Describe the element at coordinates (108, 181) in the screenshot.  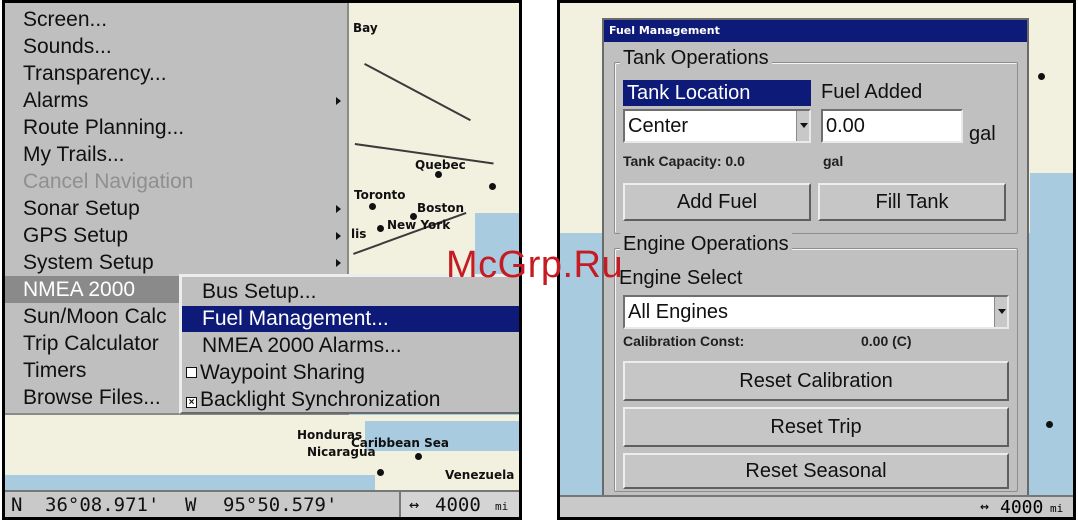
I see `menu-item-label: Cancel Navigation` at that location.